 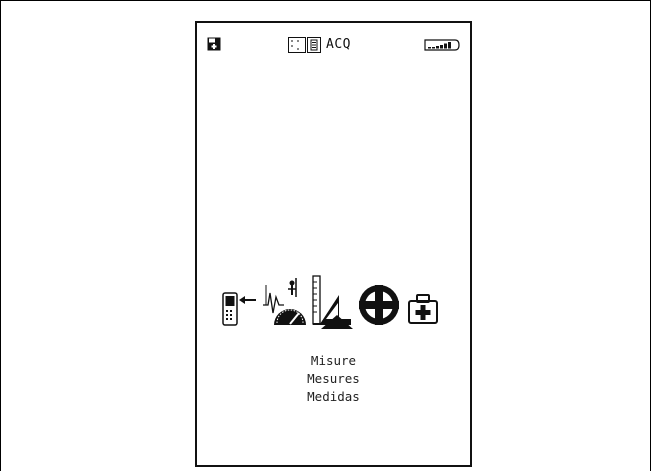 I want to click on first-aid-kit-icon, so click(x=423, y=309).